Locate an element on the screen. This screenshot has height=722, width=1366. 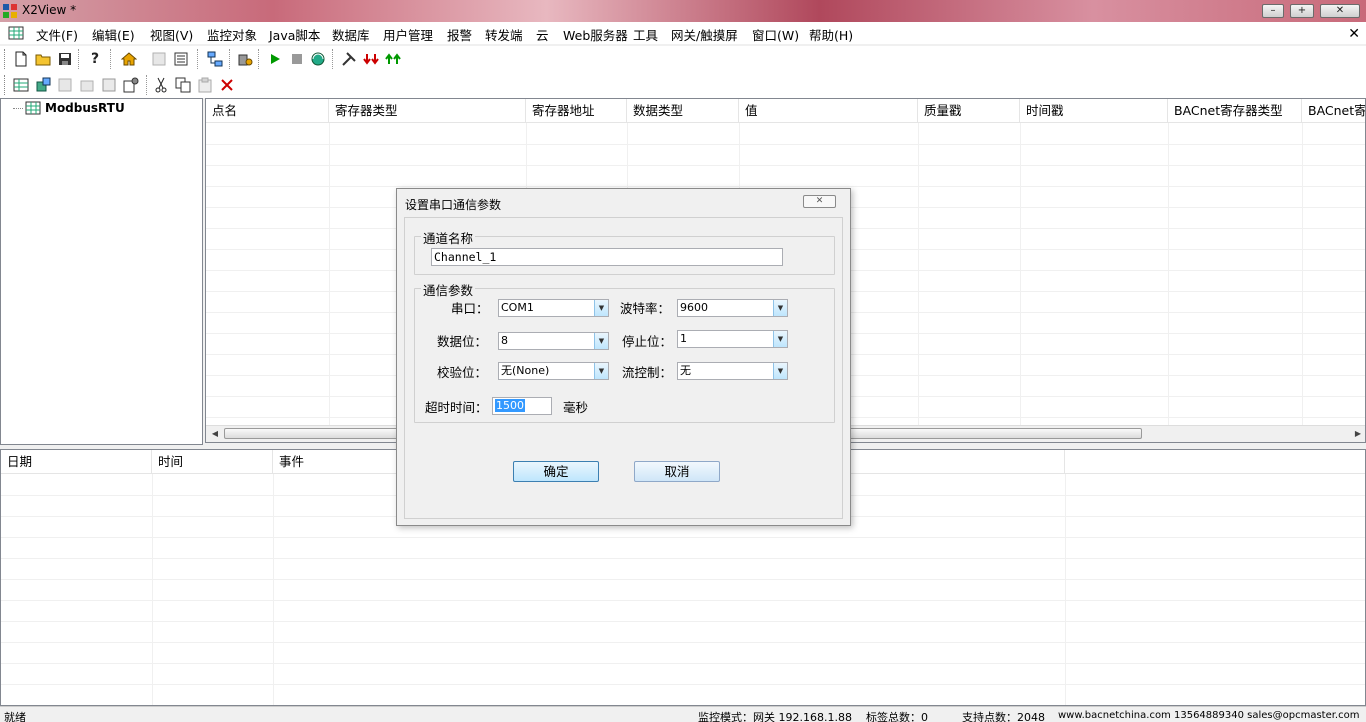
maximize-button: + is located at coordinates (1302, 11).